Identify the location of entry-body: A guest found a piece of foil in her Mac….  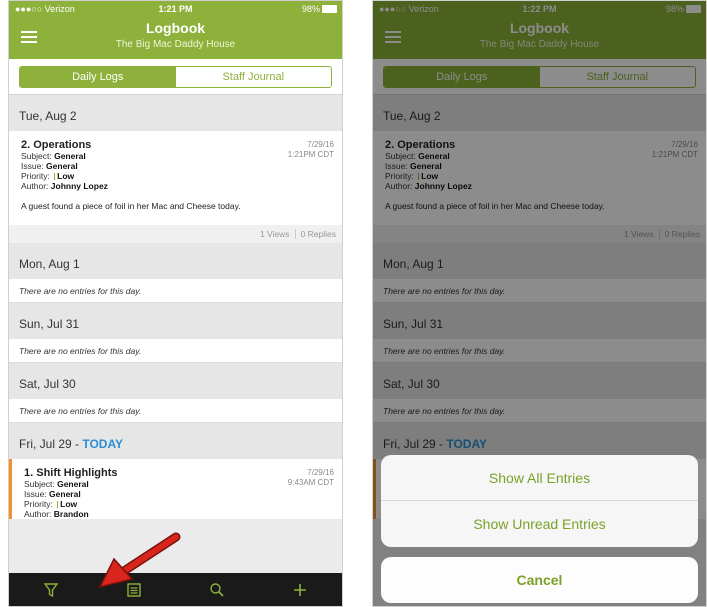
(131, 206).